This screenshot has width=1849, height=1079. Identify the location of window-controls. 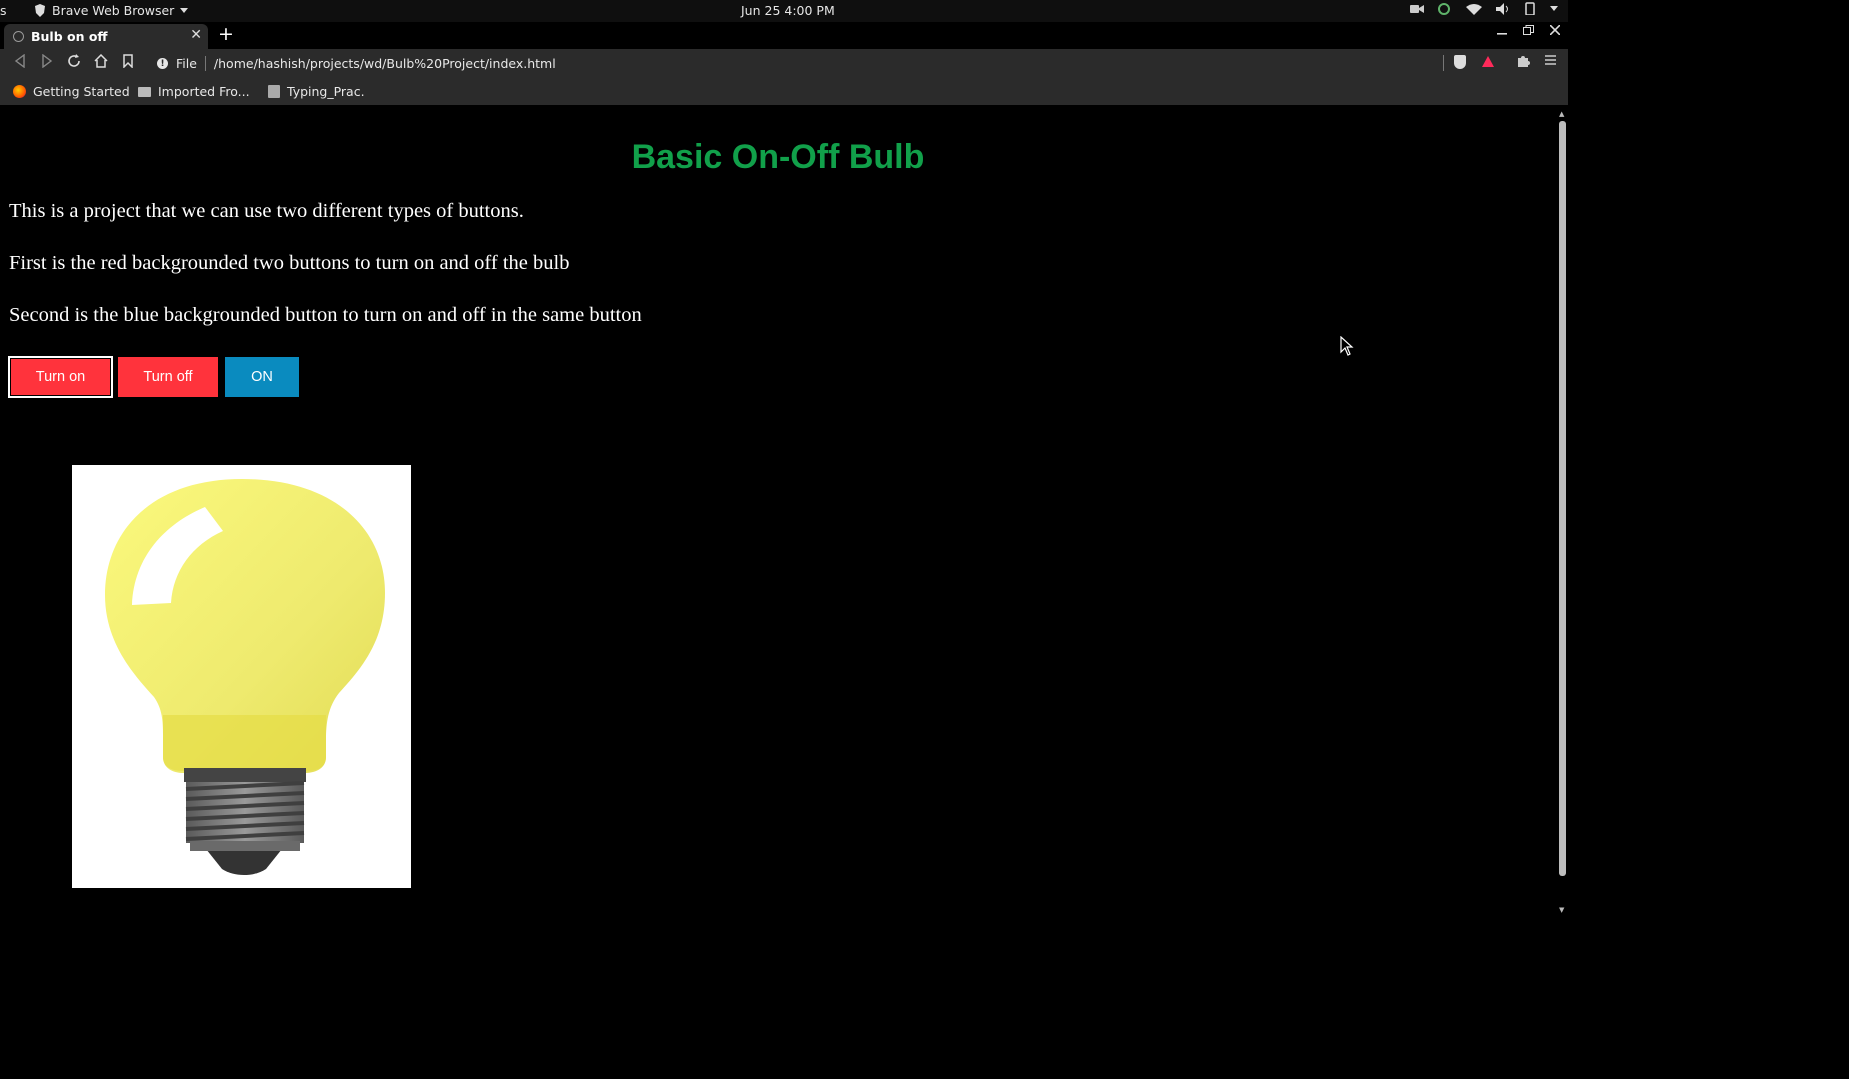
(1528, 30).